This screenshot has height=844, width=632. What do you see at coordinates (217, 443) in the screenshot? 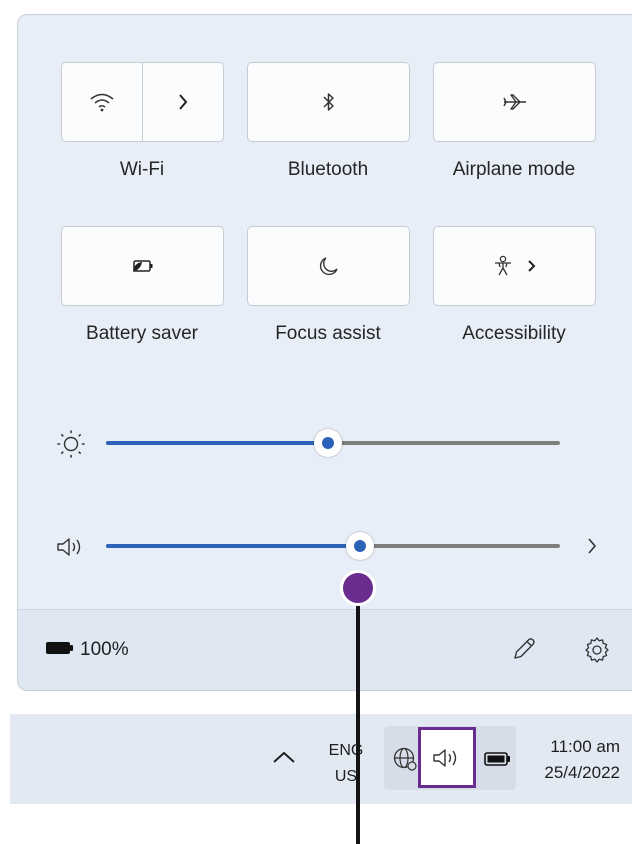
I see `brightness-slider-fill` at bounding box center [217, 443].